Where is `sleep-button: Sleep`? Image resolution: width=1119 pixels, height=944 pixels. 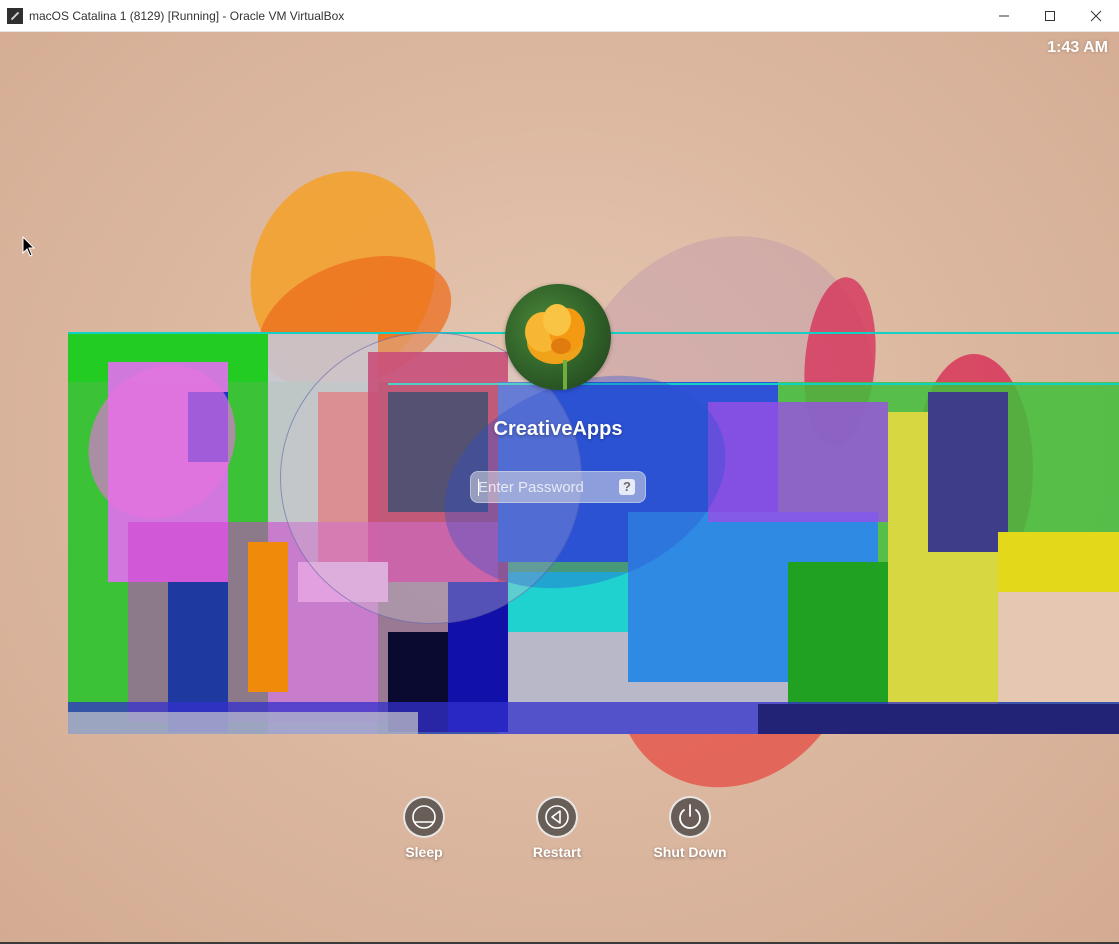 sleep-button: Sleep is located at coordinates (424, 828).